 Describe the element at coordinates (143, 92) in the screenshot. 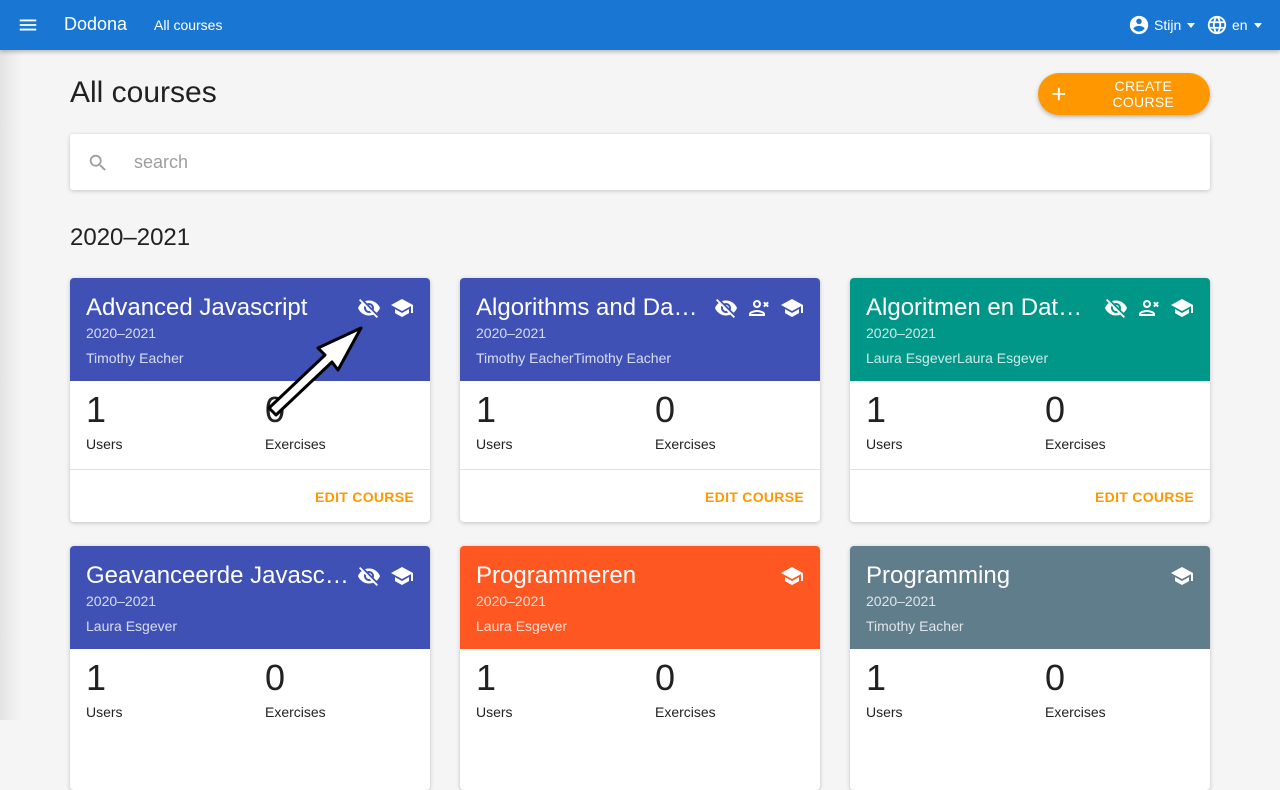

I see `page-title: All courses` at that location.